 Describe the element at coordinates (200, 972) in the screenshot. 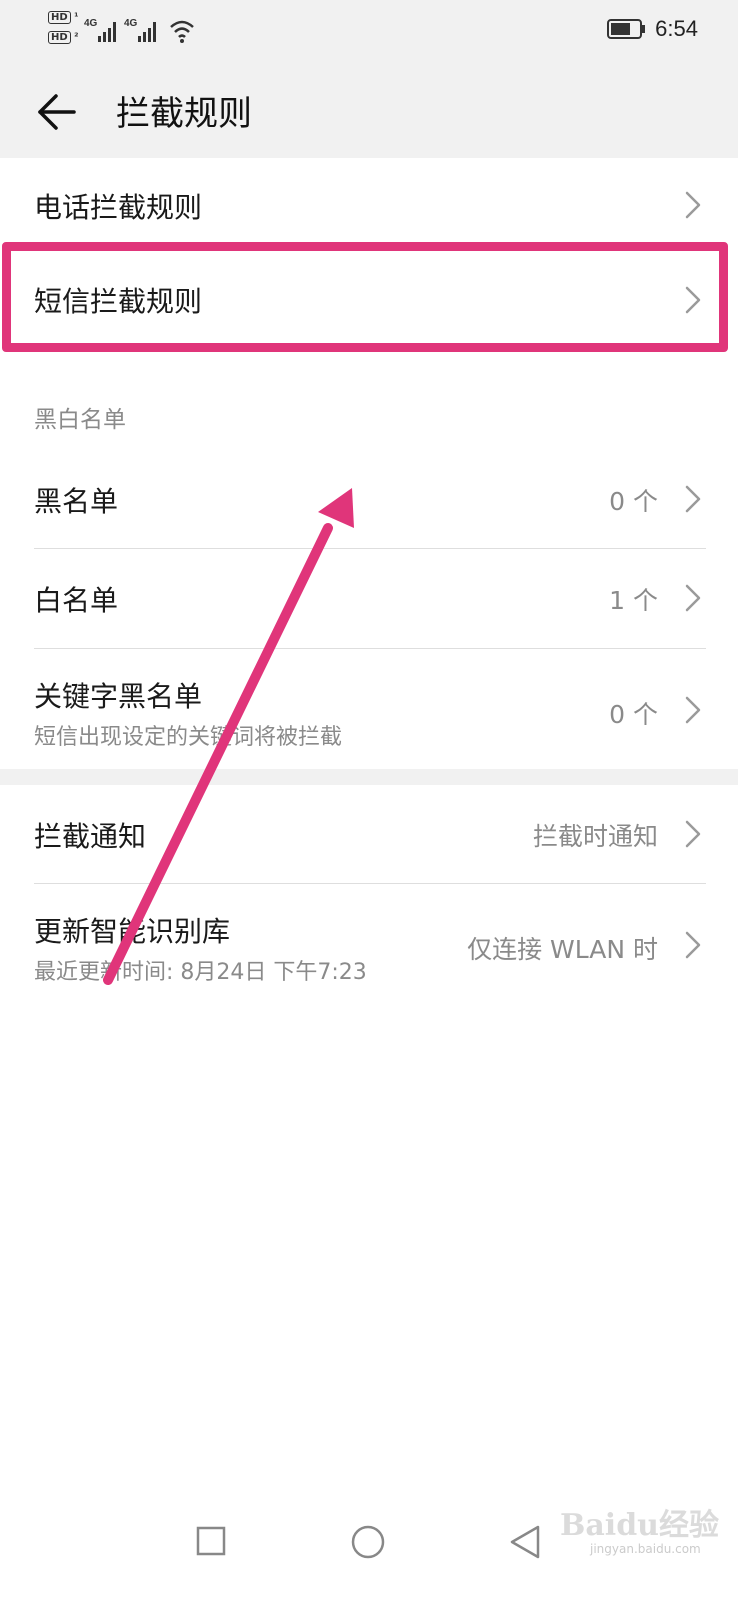

I see `update-library-description: 最近更新时间: 8月24日 下午7:23` at that location.